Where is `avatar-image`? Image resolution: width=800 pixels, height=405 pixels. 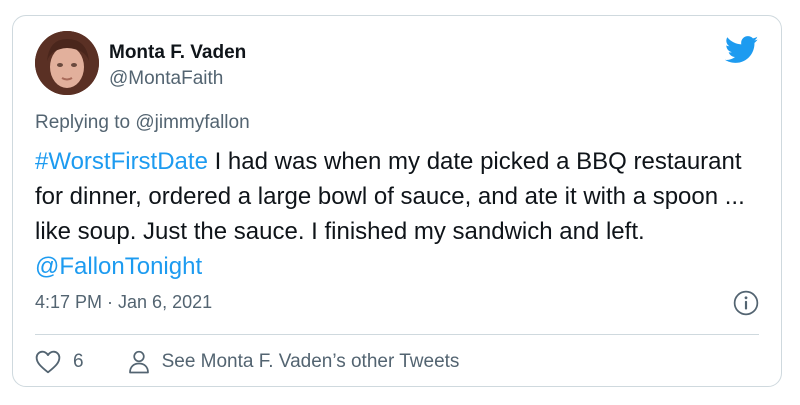
avatar-image is located at coordinates (67, 63).